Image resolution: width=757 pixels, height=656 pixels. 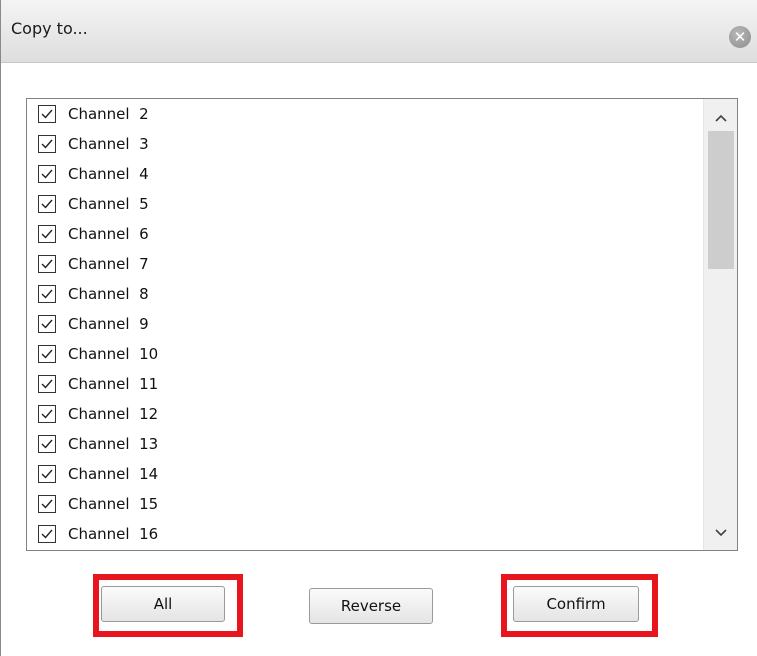 What do you see at coordinates (740, 37) in the screenshot?
I see `close-icon: ✕` at bounding box center [740, 37].